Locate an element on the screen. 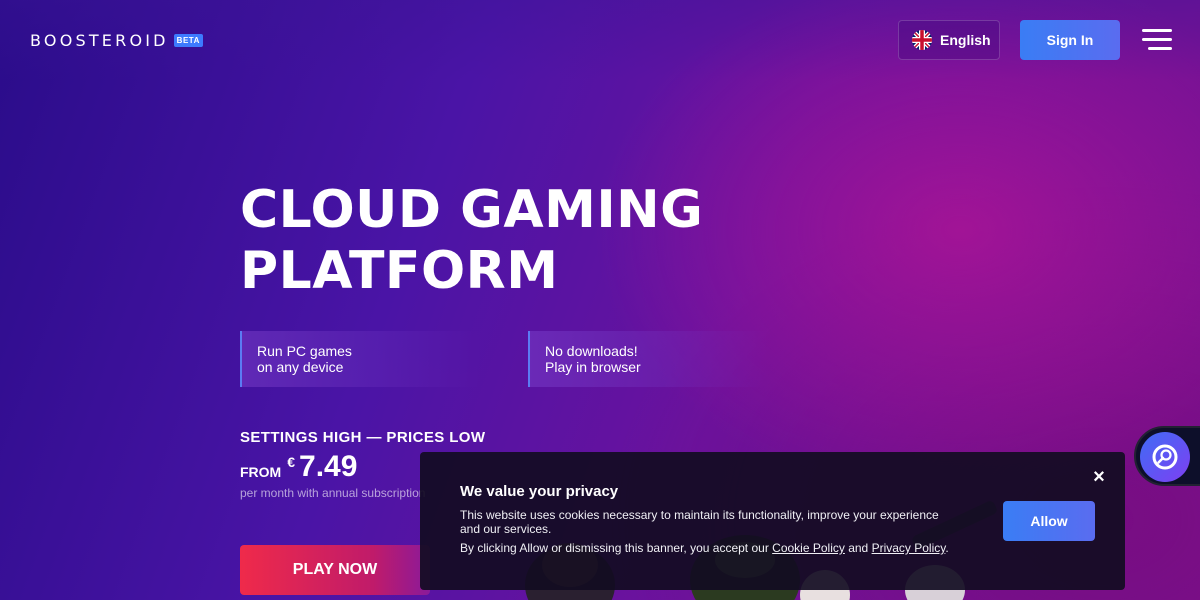 The image size is (1200, 600). price-note: per month with annual subscription is located at coordinates (333, 493).